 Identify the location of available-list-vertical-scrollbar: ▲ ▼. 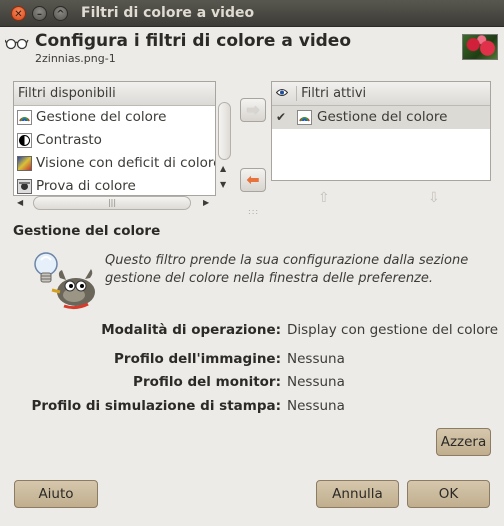
(224, 146).